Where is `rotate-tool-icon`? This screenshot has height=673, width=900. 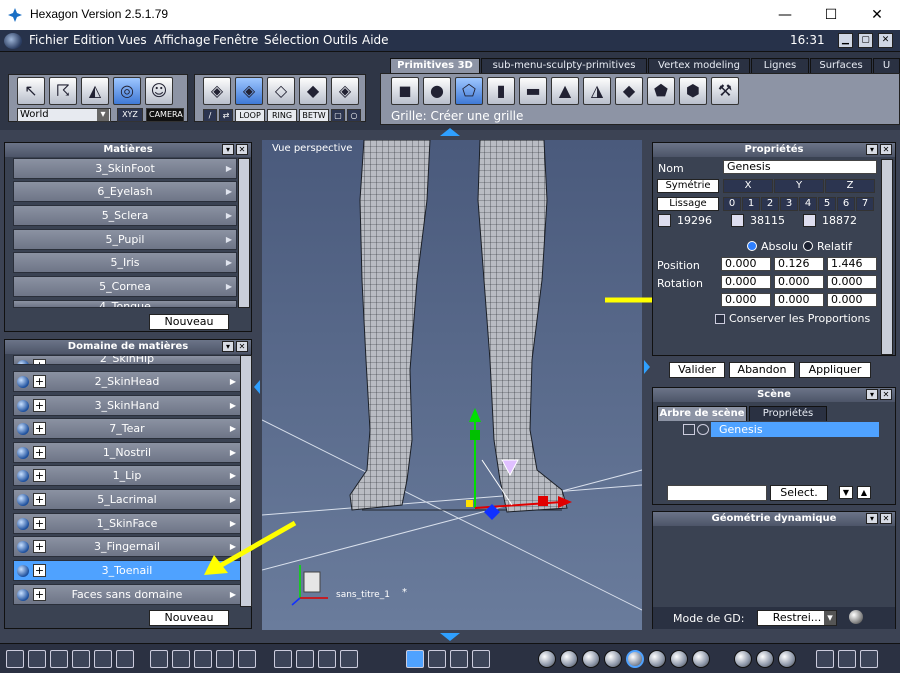 rotate-tool-icon is located at coordinates (437, 659).